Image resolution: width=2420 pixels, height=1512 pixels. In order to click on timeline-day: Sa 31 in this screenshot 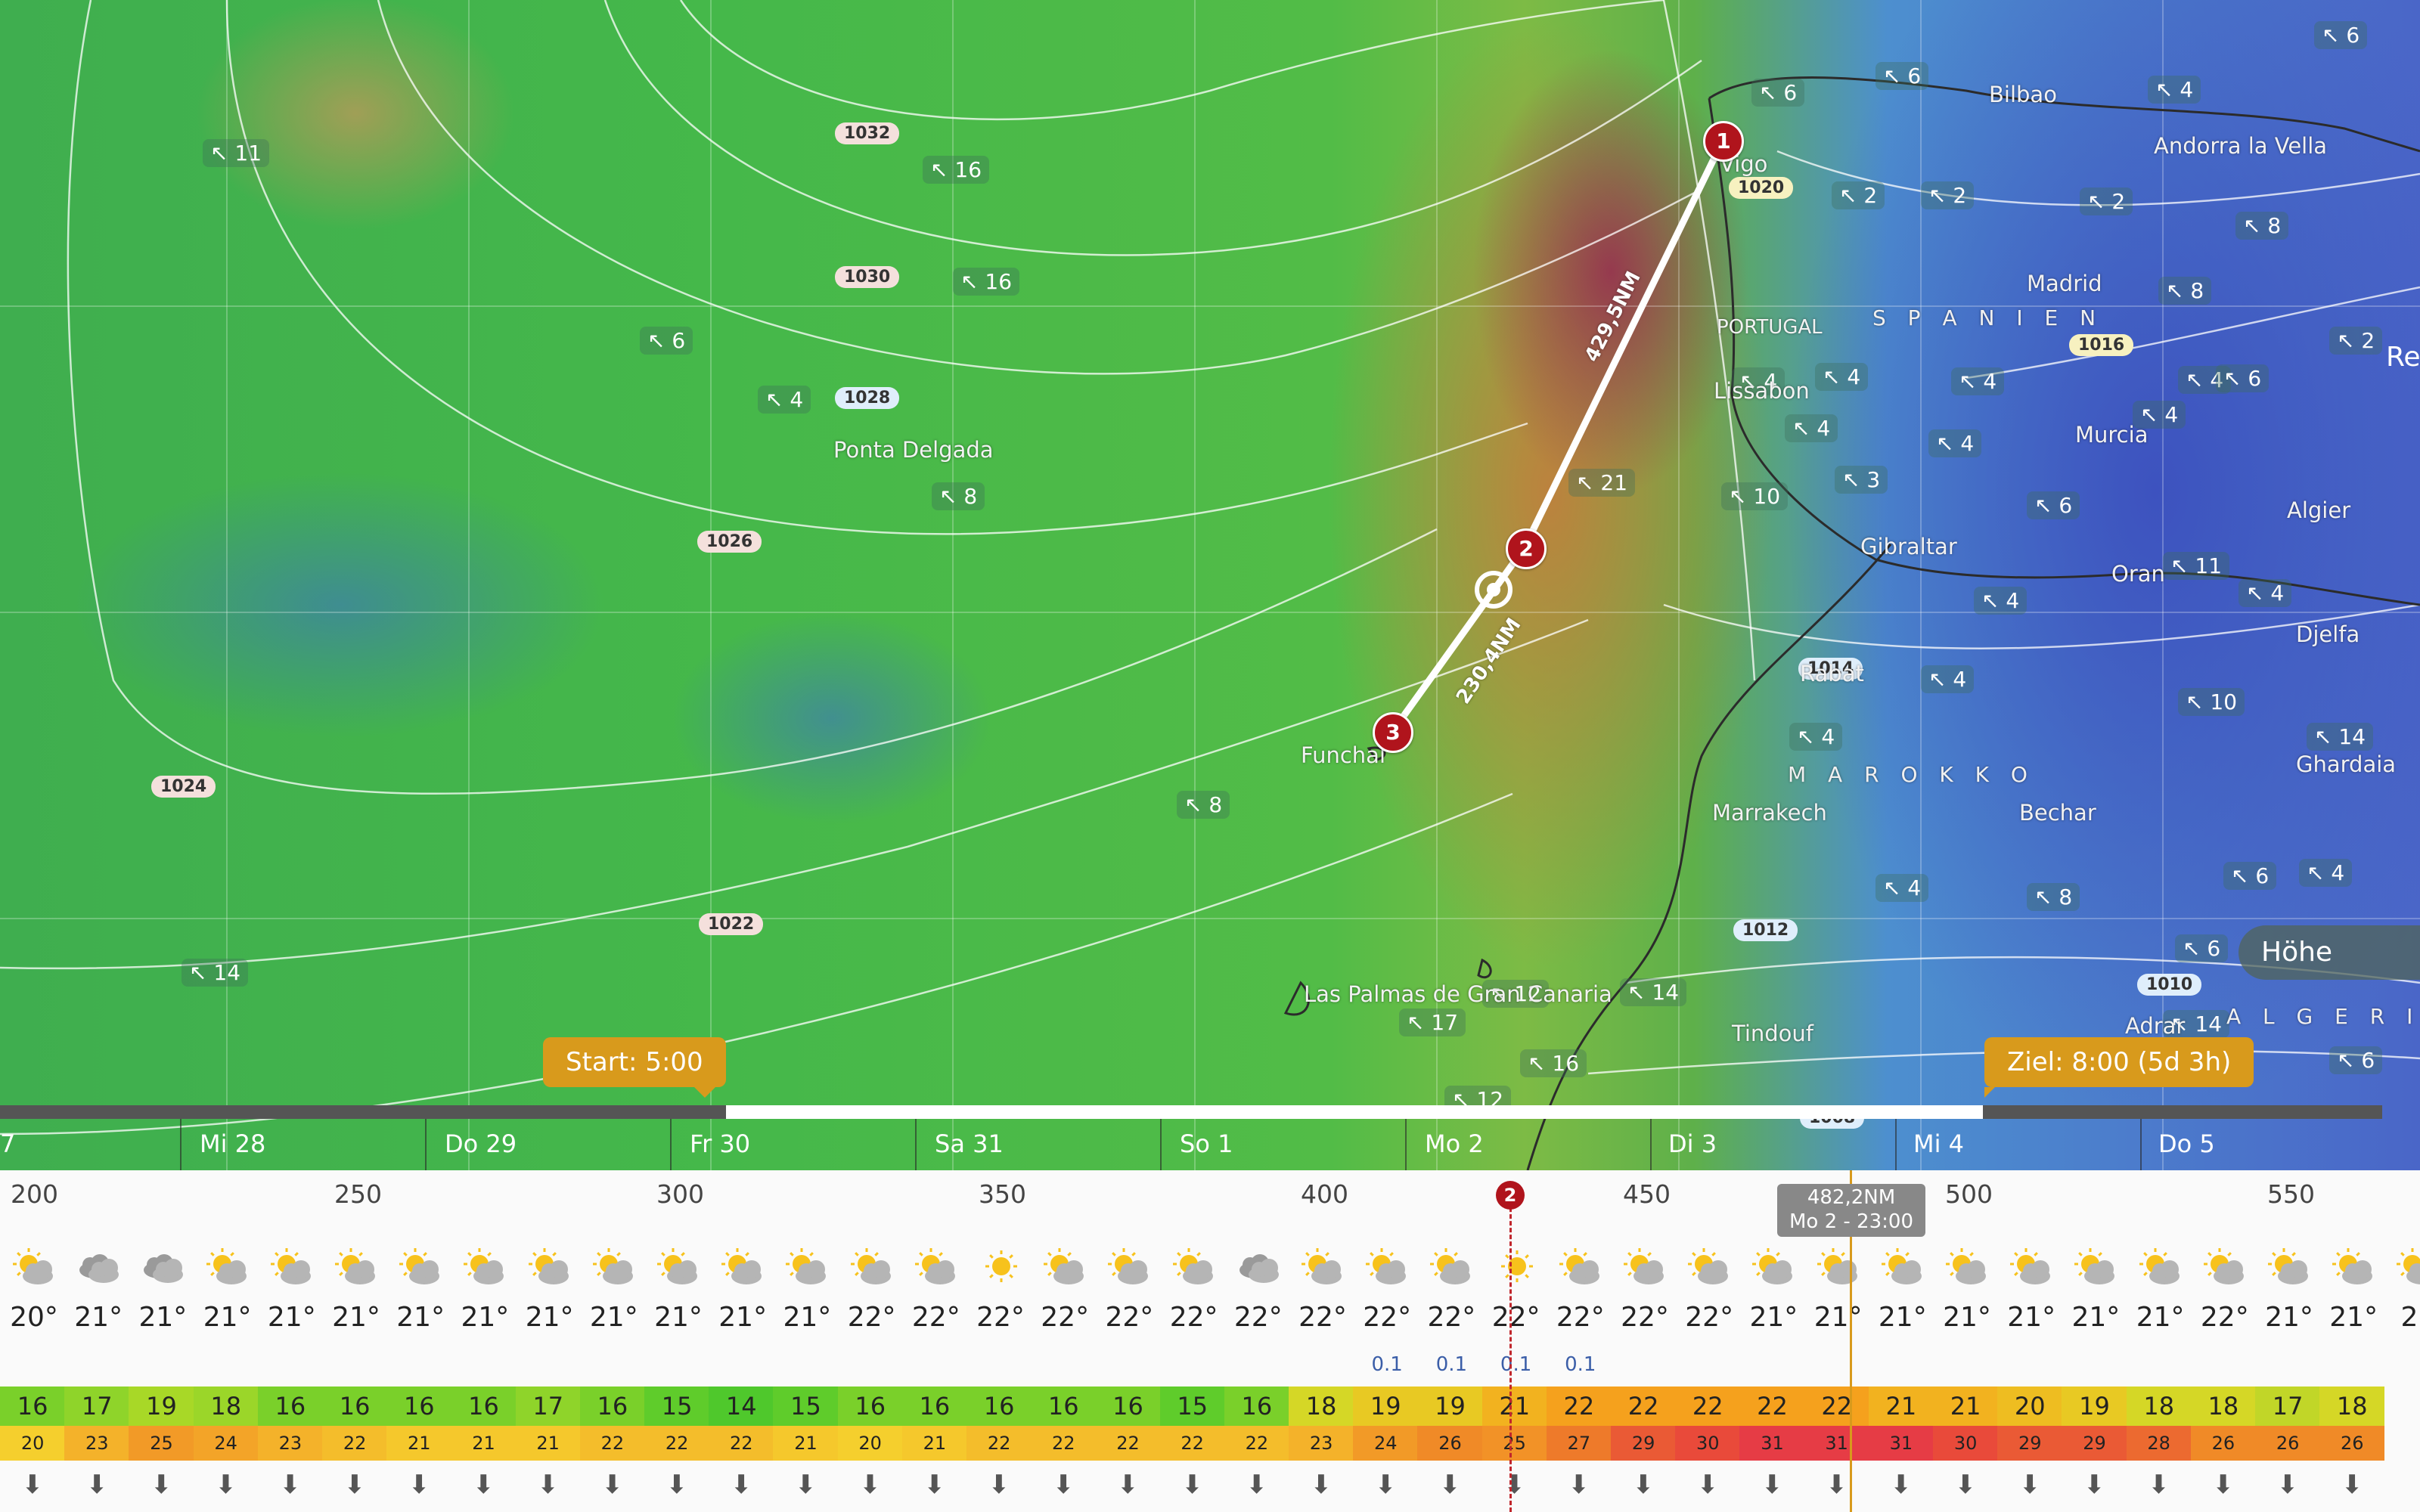, I will do `click(970, 1143)`.